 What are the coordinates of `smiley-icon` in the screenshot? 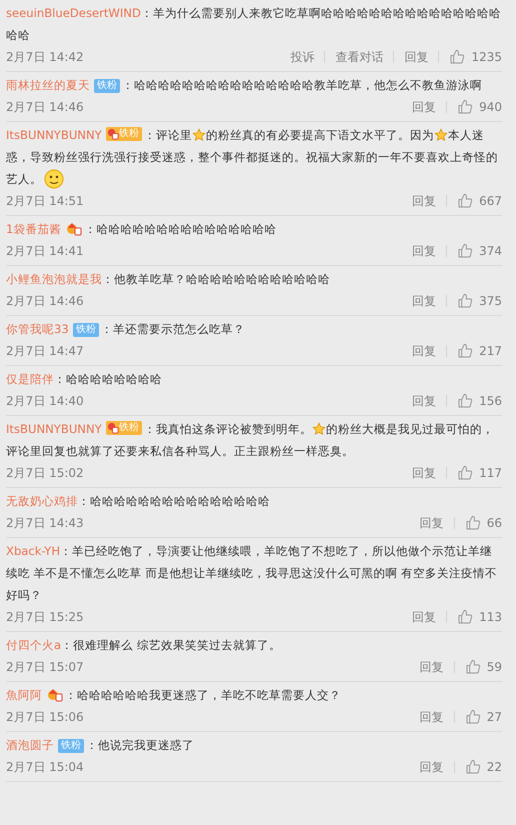 It's located at (54, 179).